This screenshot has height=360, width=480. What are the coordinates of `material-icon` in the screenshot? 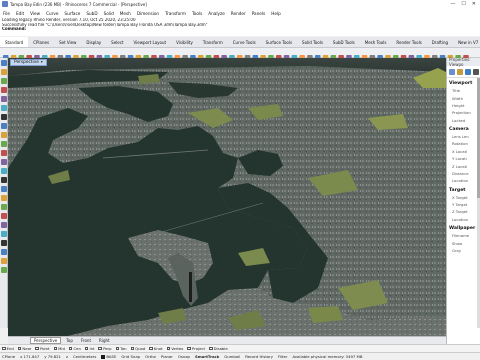 It's located at (460, 71).